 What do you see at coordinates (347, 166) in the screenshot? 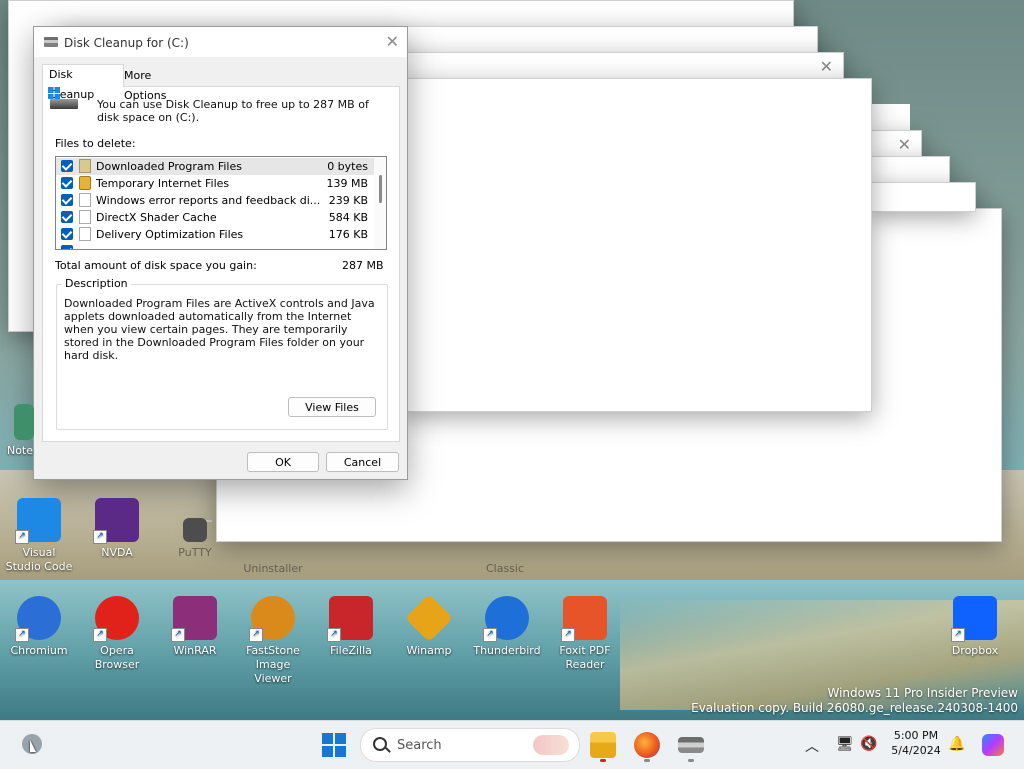
I see `file-size: 0 bytes` at bounding box center [347, 166].